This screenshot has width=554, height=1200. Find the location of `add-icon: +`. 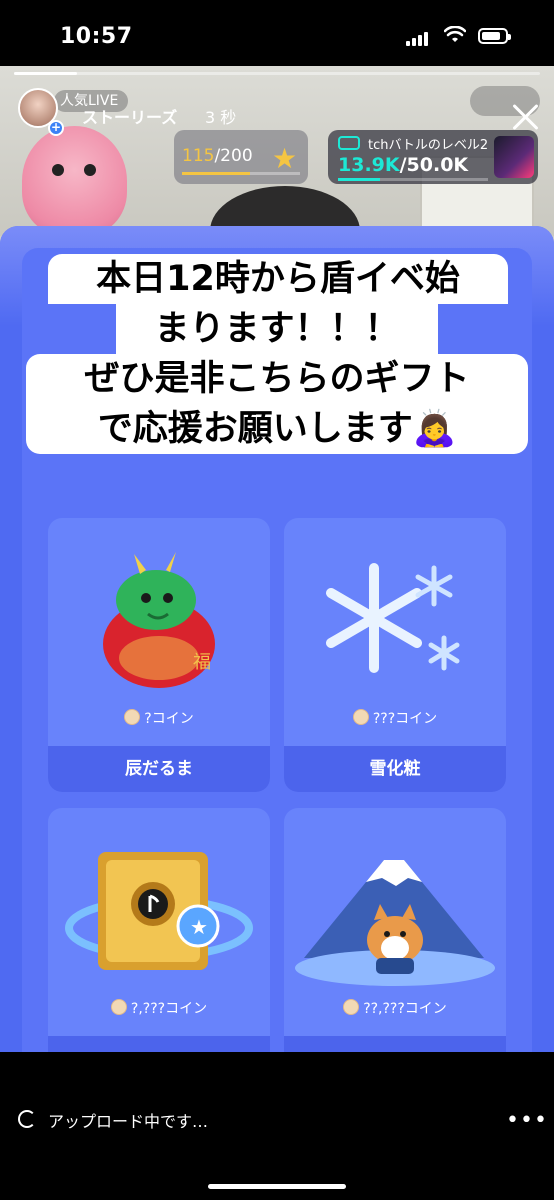

add-icon: + is located at coordinates (56, 128).